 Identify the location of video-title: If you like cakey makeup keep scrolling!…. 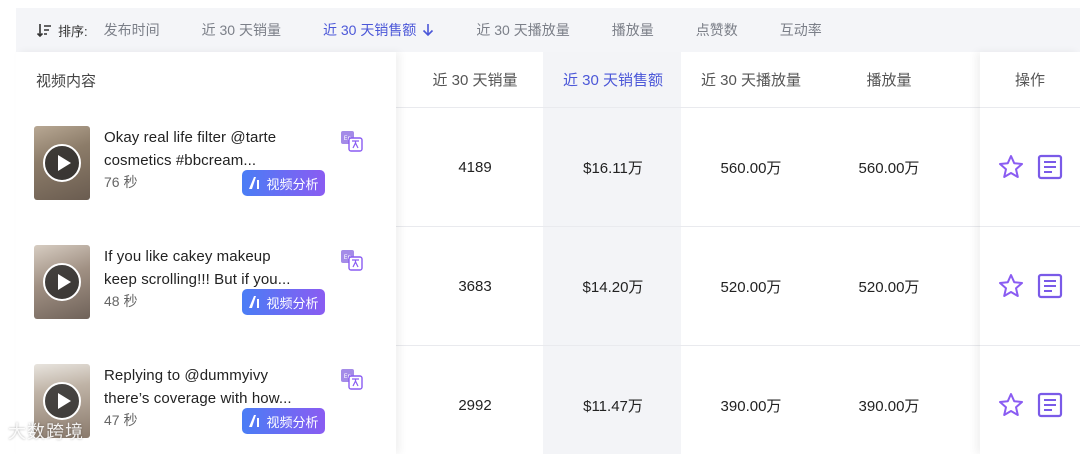
(218, 268).